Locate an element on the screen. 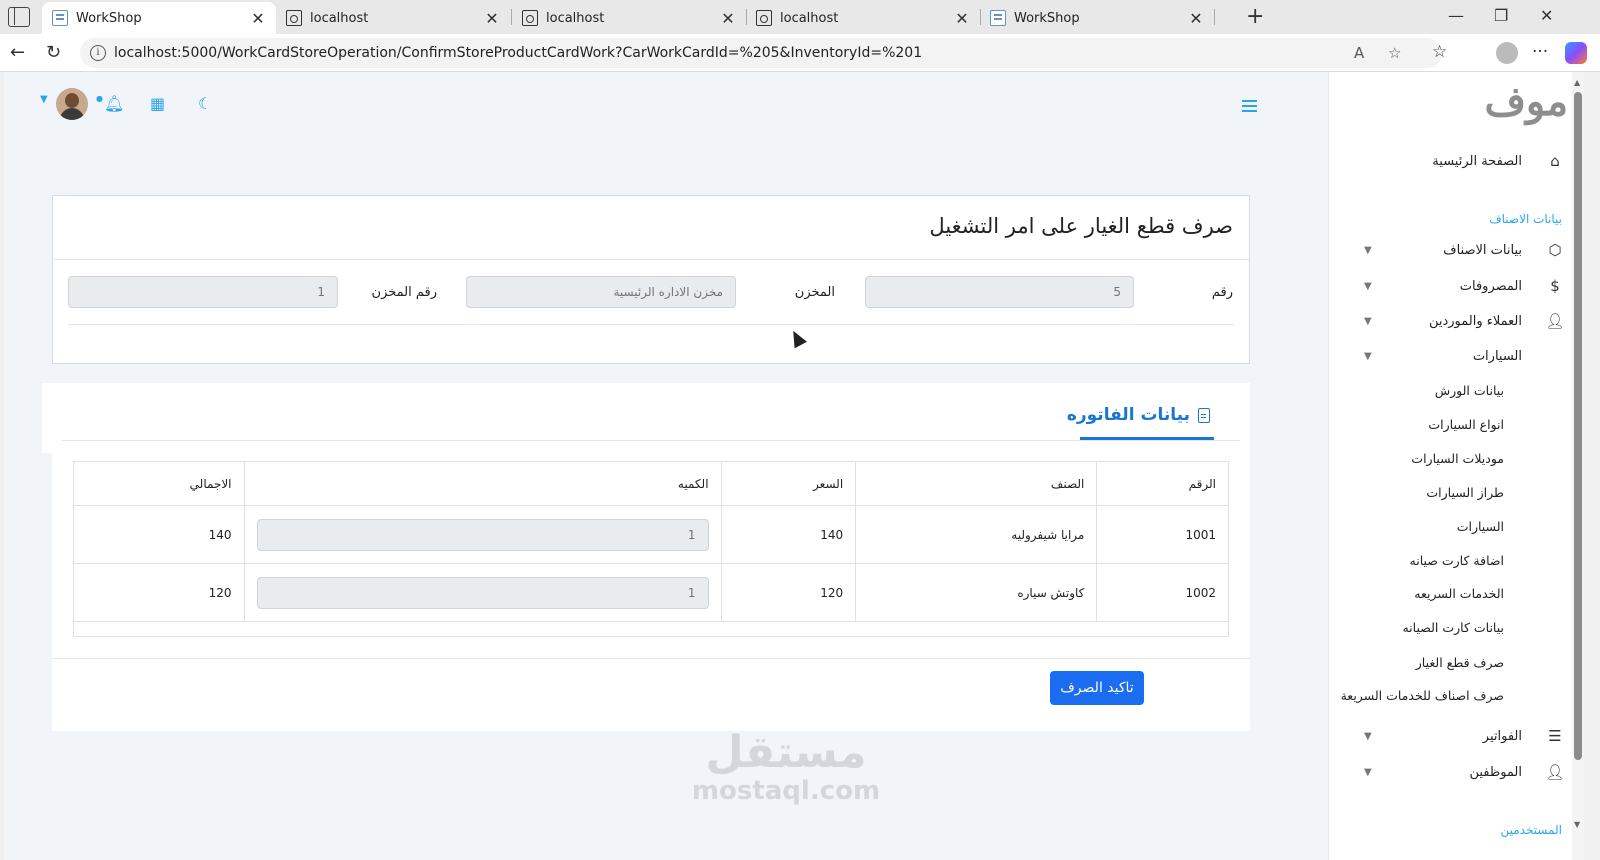 This screenshot has height=860, width=1600. tab-invoice-data: بيانات الفاتوره is located at coordinates (1138, 415).